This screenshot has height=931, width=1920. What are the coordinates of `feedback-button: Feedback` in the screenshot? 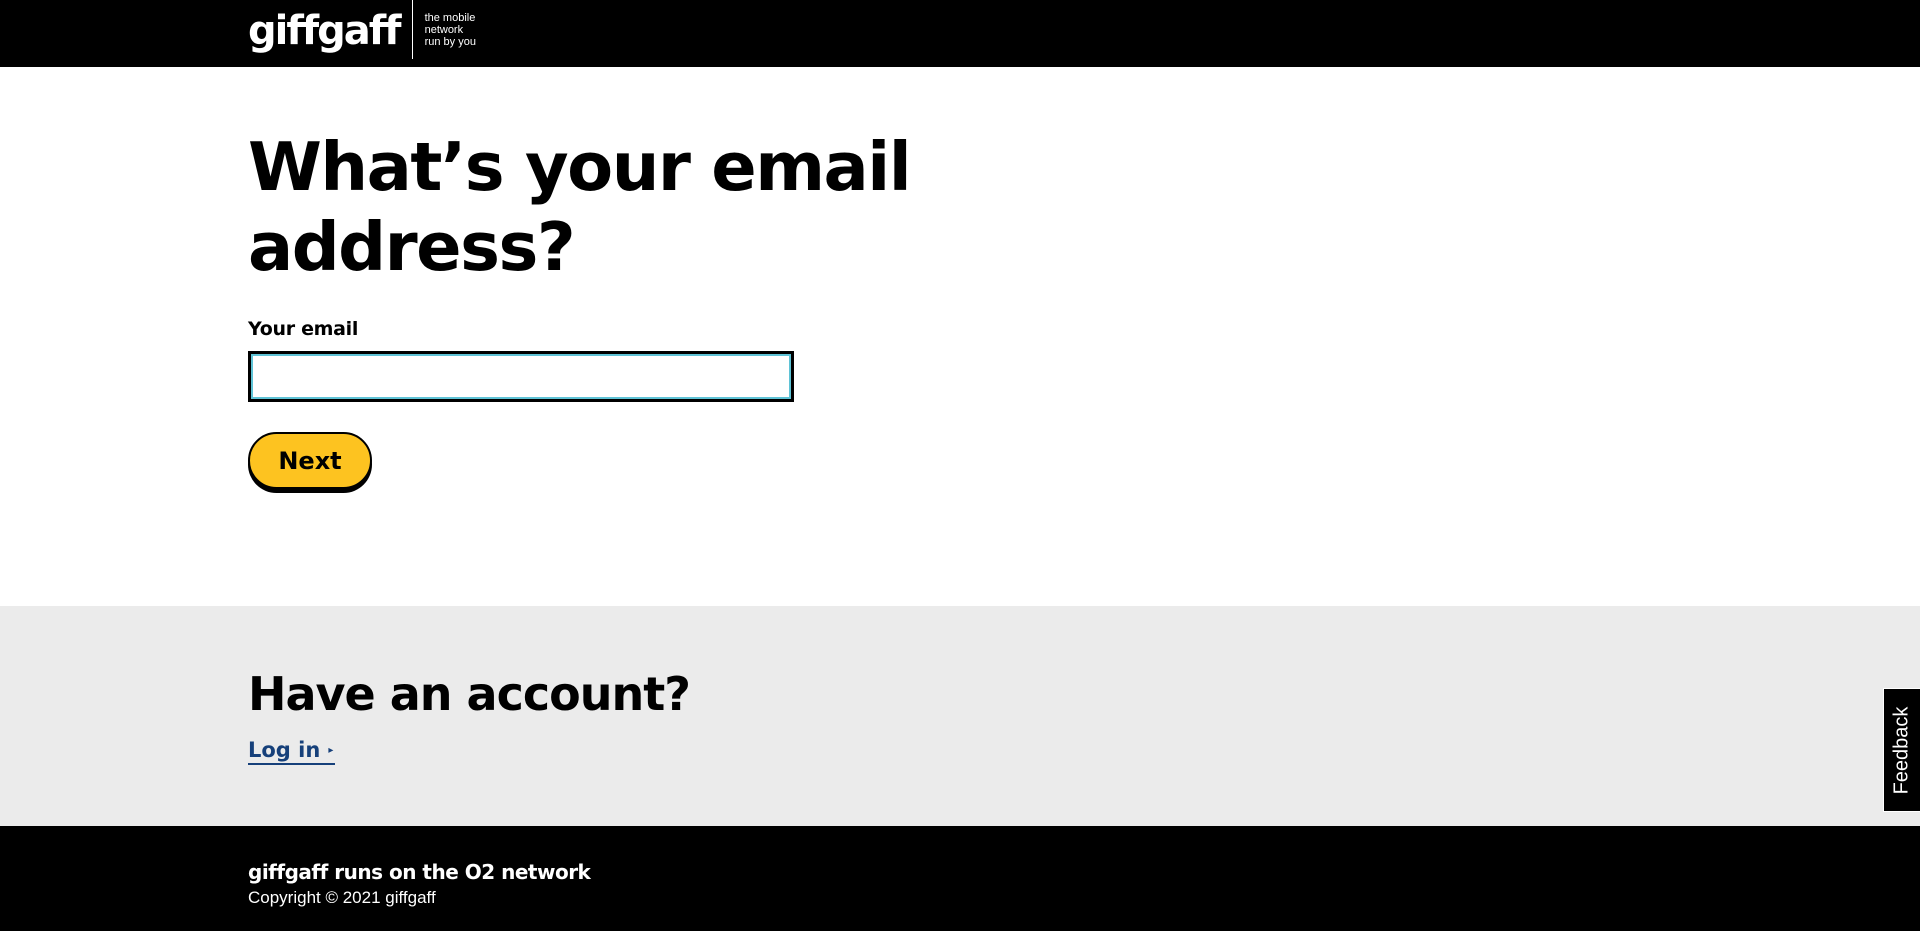 It's located at (1901, 750).